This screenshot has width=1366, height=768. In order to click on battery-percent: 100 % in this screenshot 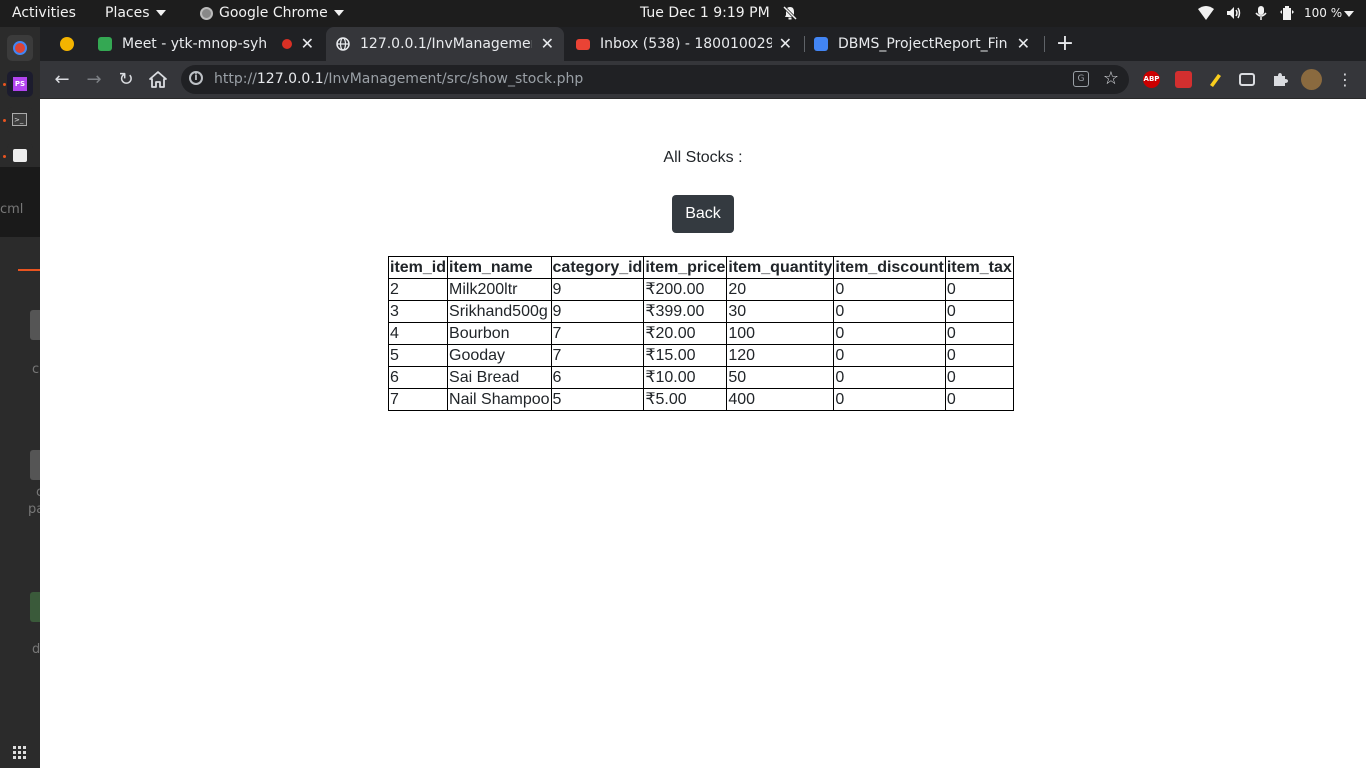, I will do `click(1323, 13)`.